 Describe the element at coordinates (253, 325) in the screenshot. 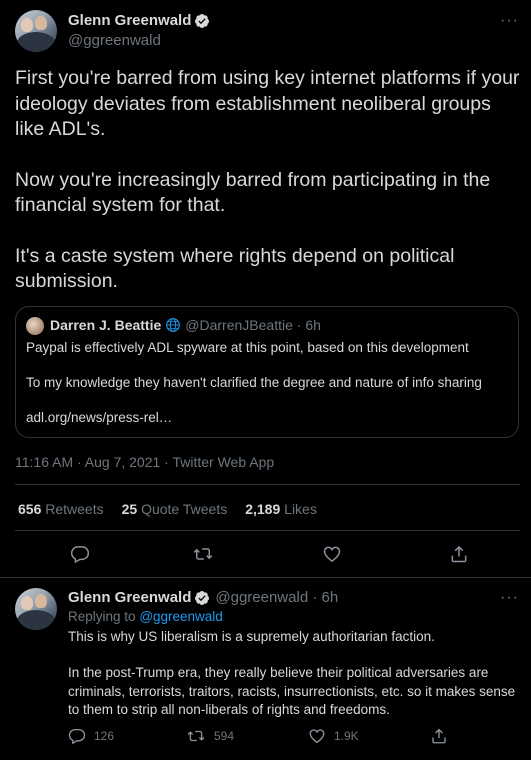

I see `quoted-author-handle: @DarrenJBeattie · 6h` at that location.